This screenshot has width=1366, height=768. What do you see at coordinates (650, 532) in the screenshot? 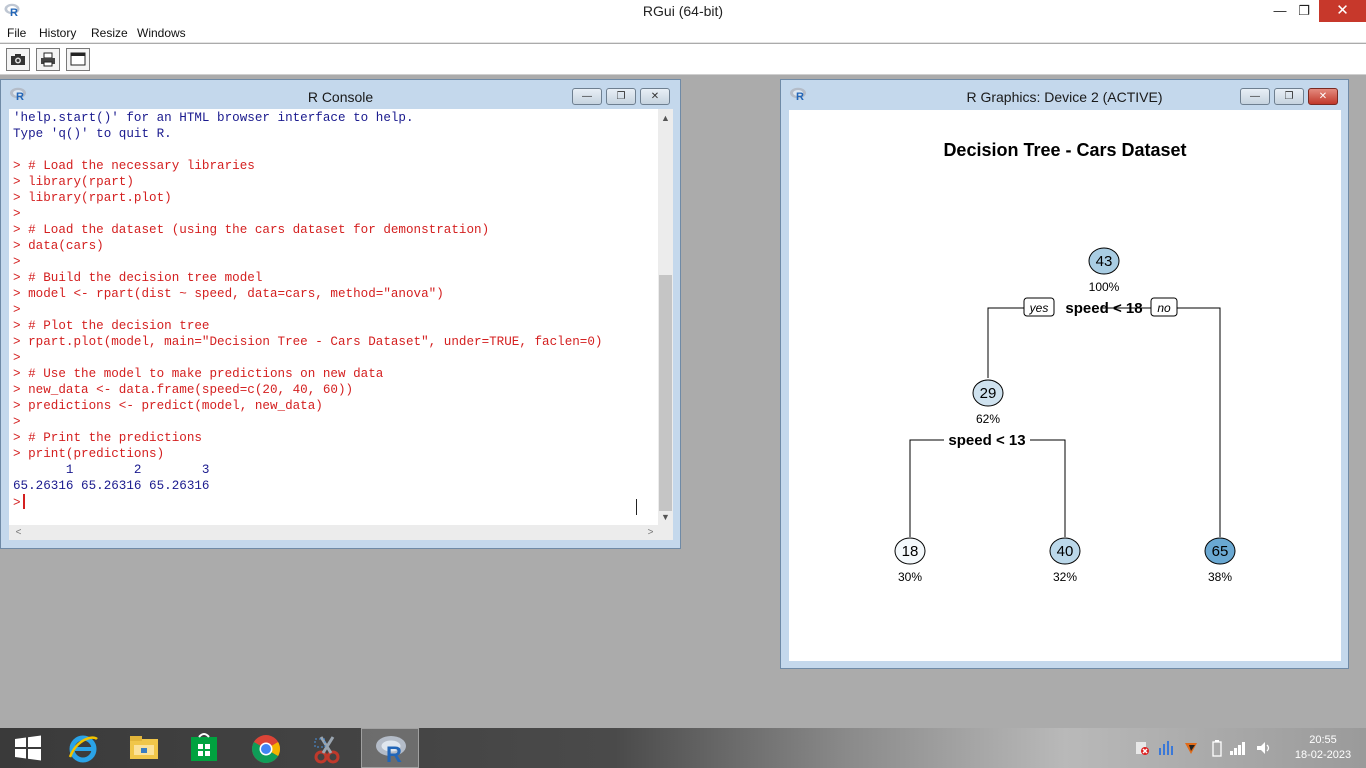
I see `scroll-right-icon: >` at bounding box center [650, 532].